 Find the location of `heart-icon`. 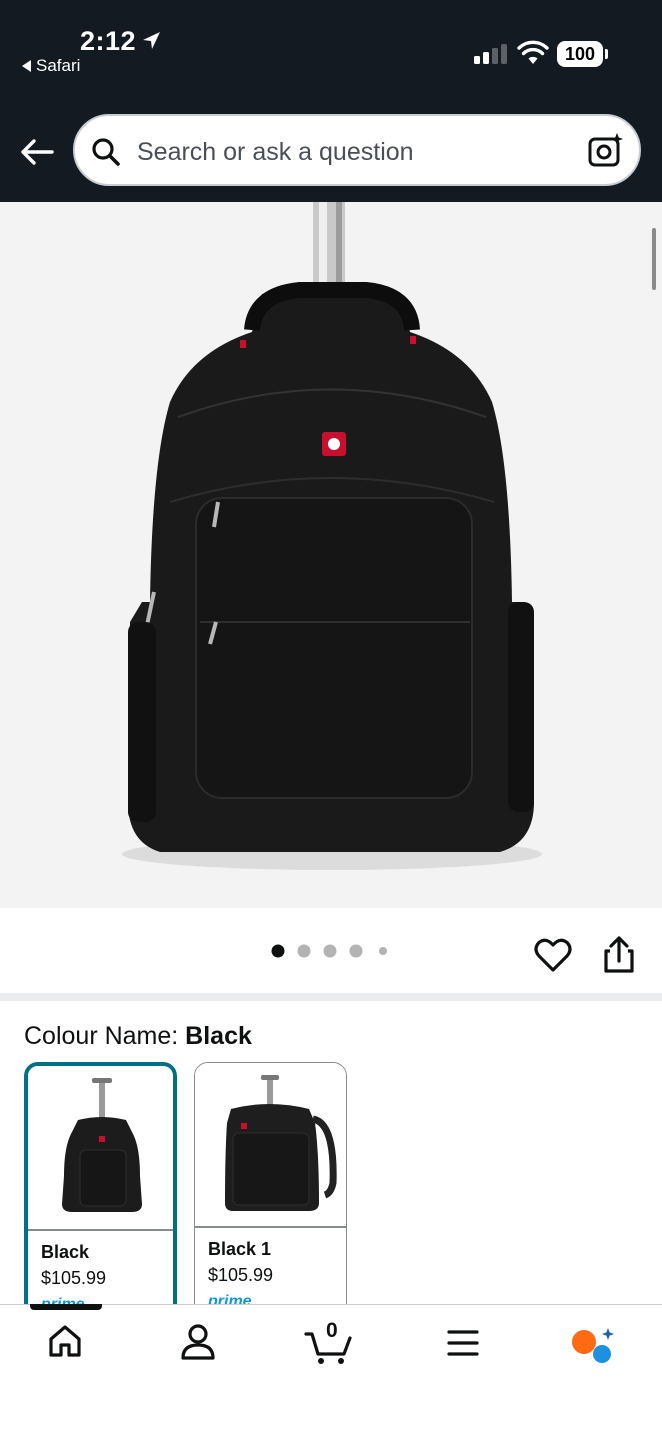

heart-icon is located at coordinates (553, 955).